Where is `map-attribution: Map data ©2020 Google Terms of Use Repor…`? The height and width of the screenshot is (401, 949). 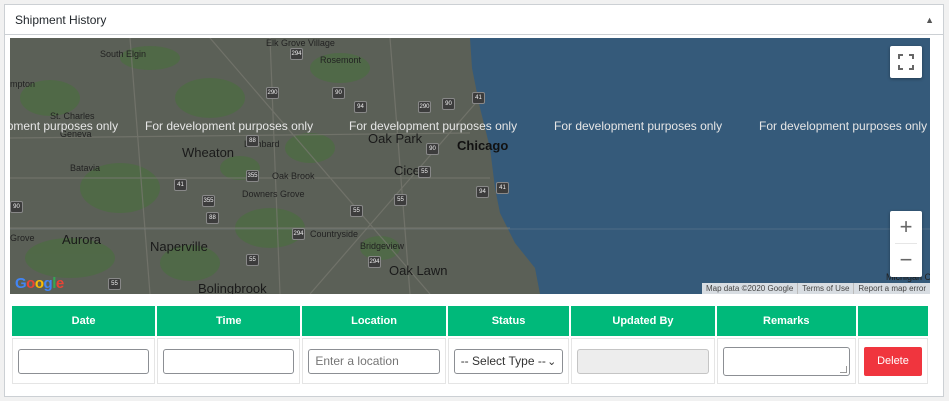 map-attribution: Map data ©2020 Google Terms of Use Repor… is located at coordinates (815, 288).